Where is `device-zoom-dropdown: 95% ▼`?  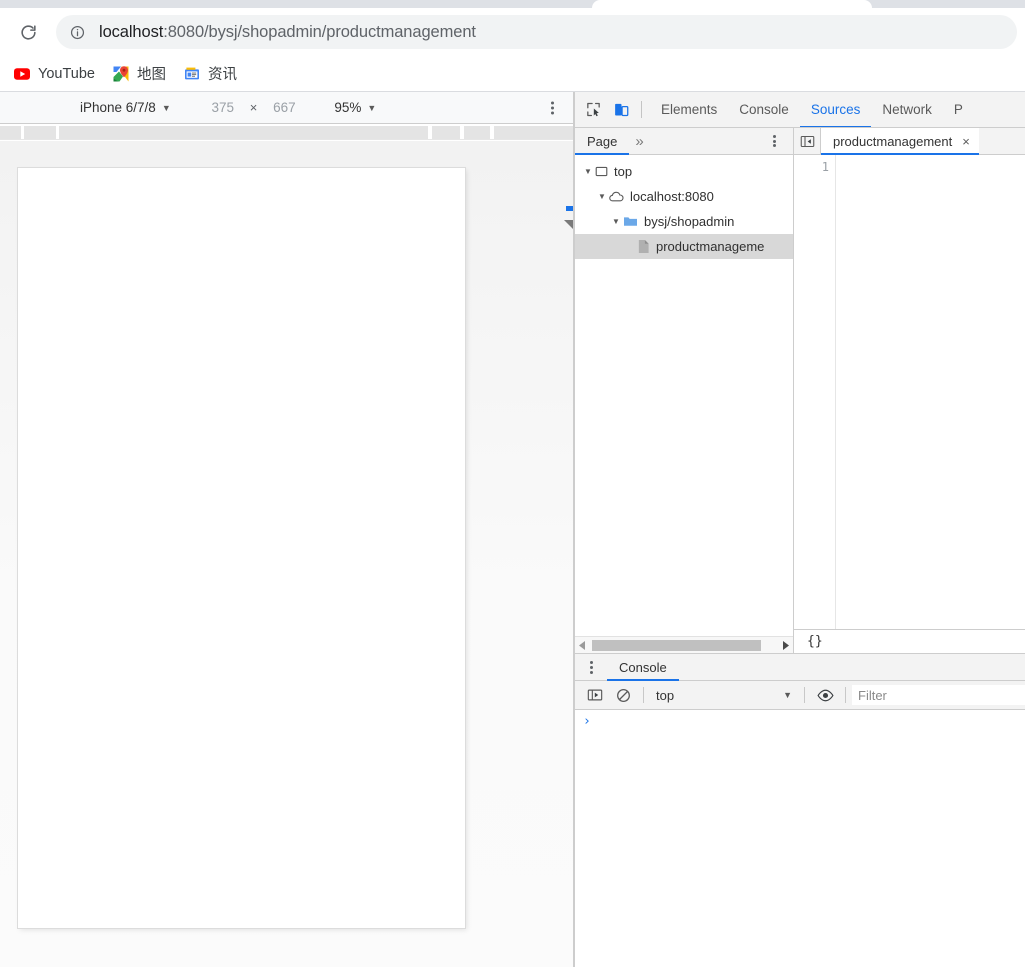 device-zoom-dropdown: 95% ▼ is located at coordinates (355, 107).